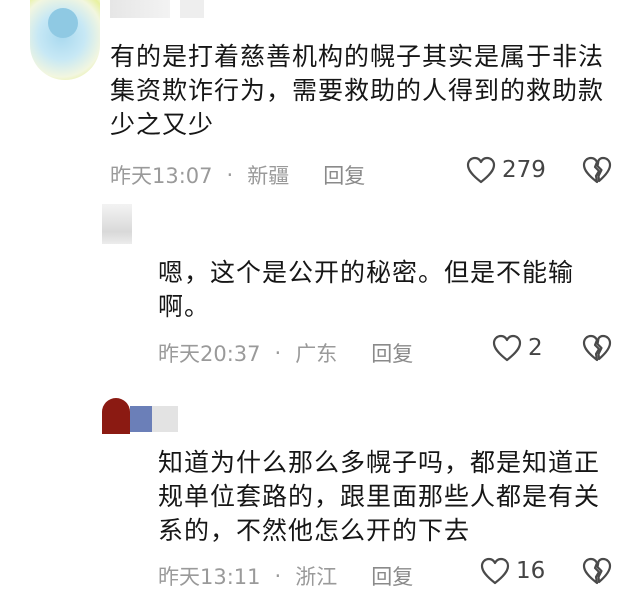 The image size is (640, 597). Describe the element at coordinates (366, 289) in the screenshot. I see `comment-text: 嗯，这个是公开的秘密。但是不能输 啊。` at that location.